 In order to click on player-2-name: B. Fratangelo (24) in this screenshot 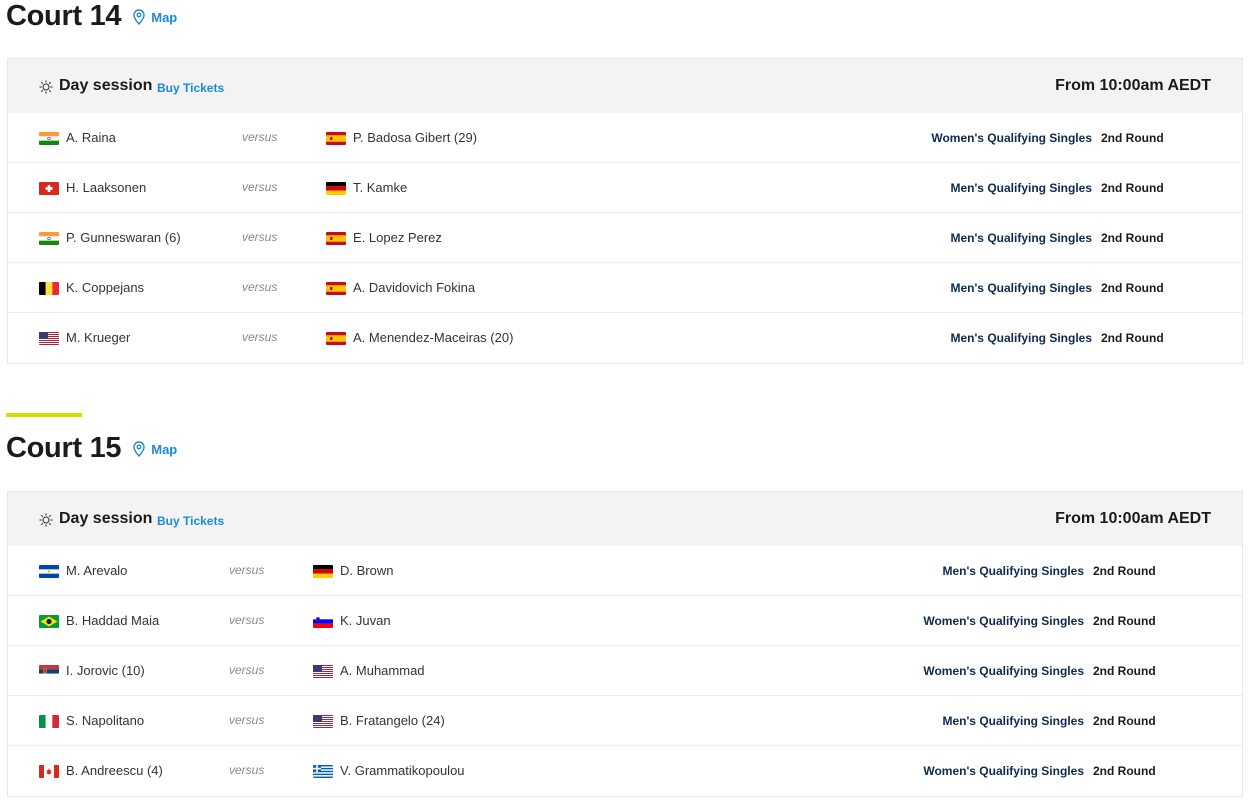, I will do `click(392, 720)`.